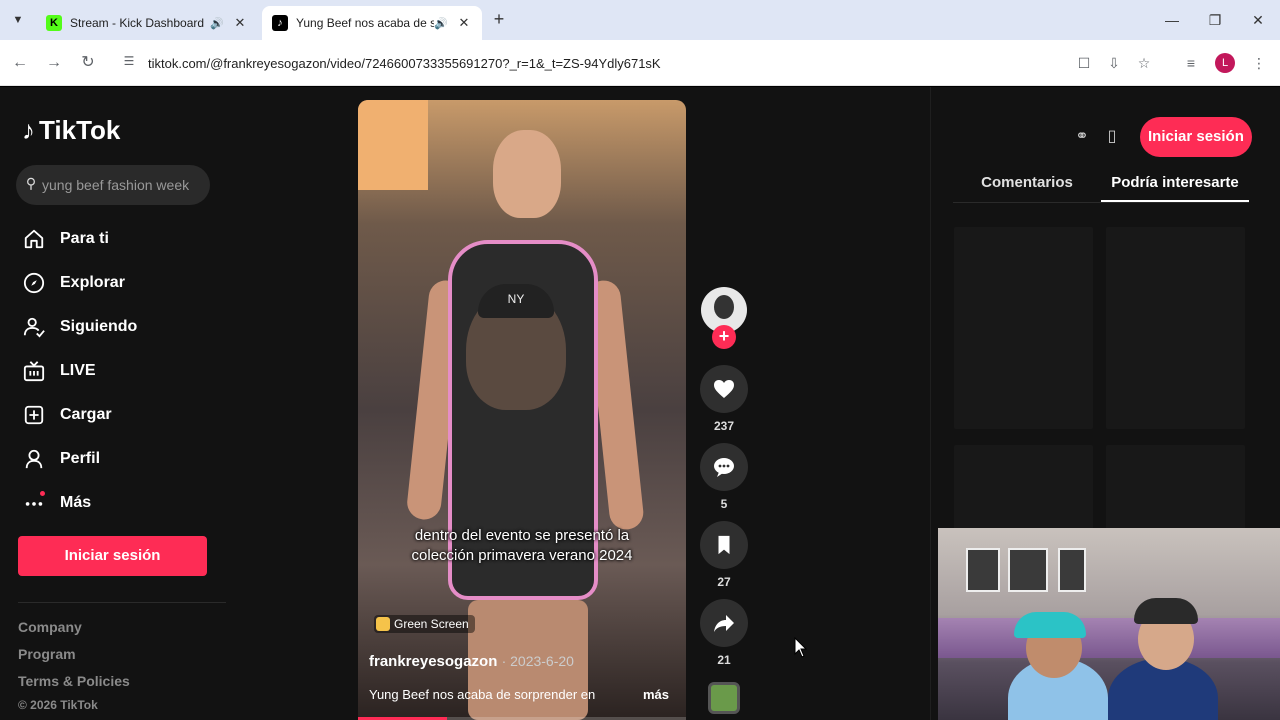 Image resolution: width=1280 pixels, height=720 pixels. What do you see at coordinates (112, 556) in the screenshot?
I see `login-button: Iniciar sesión` at bounding box center [112, 556].